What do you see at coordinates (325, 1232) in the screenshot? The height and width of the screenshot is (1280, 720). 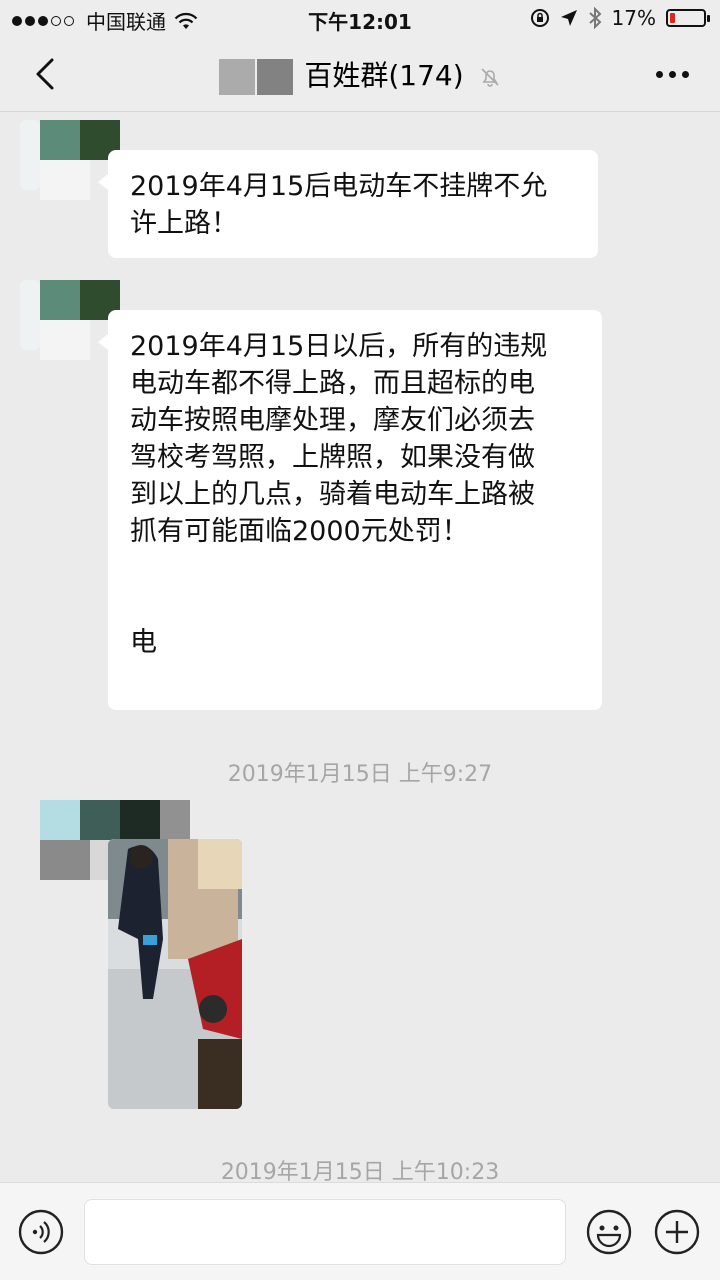 I see `message-input` at bounding box center [325, 1232].